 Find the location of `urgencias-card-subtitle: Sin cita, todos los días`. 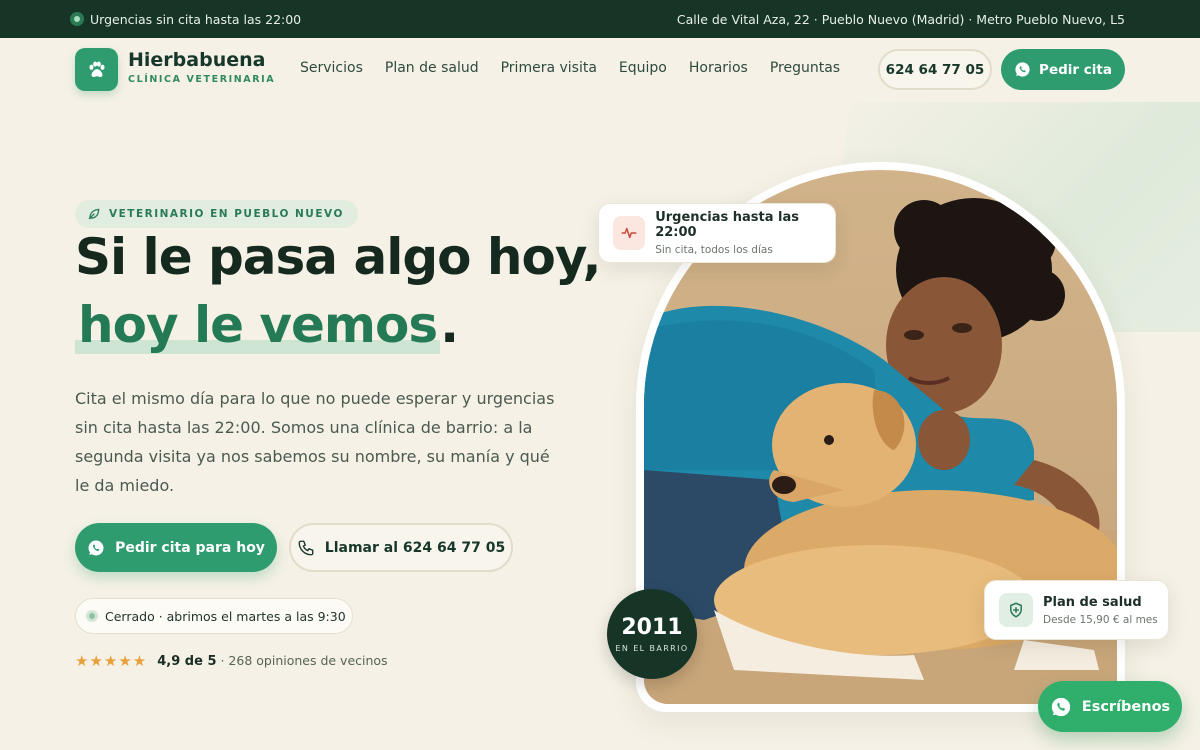

urgencias-card-subtitle: Sin cita, todos los días is located at coordinates (714, 250).